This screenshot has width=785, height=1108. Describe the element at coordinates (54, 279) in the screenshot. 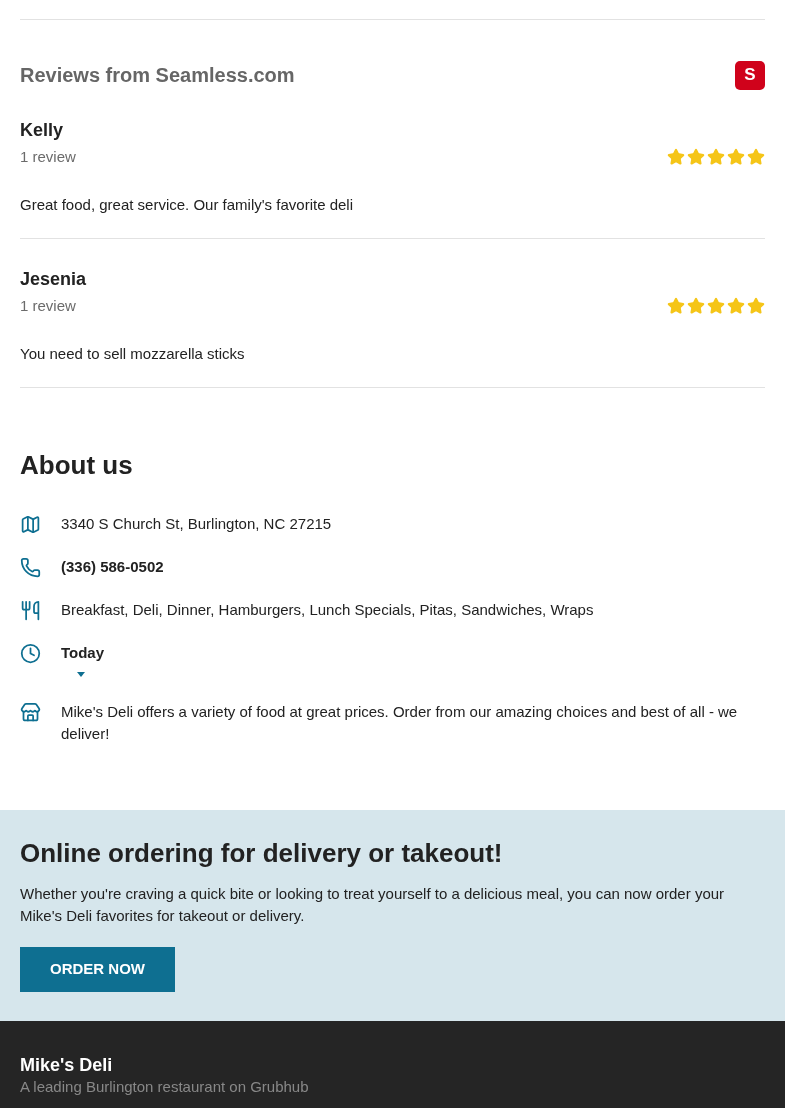

I see `reviewer-name: Jesenia` at that location.